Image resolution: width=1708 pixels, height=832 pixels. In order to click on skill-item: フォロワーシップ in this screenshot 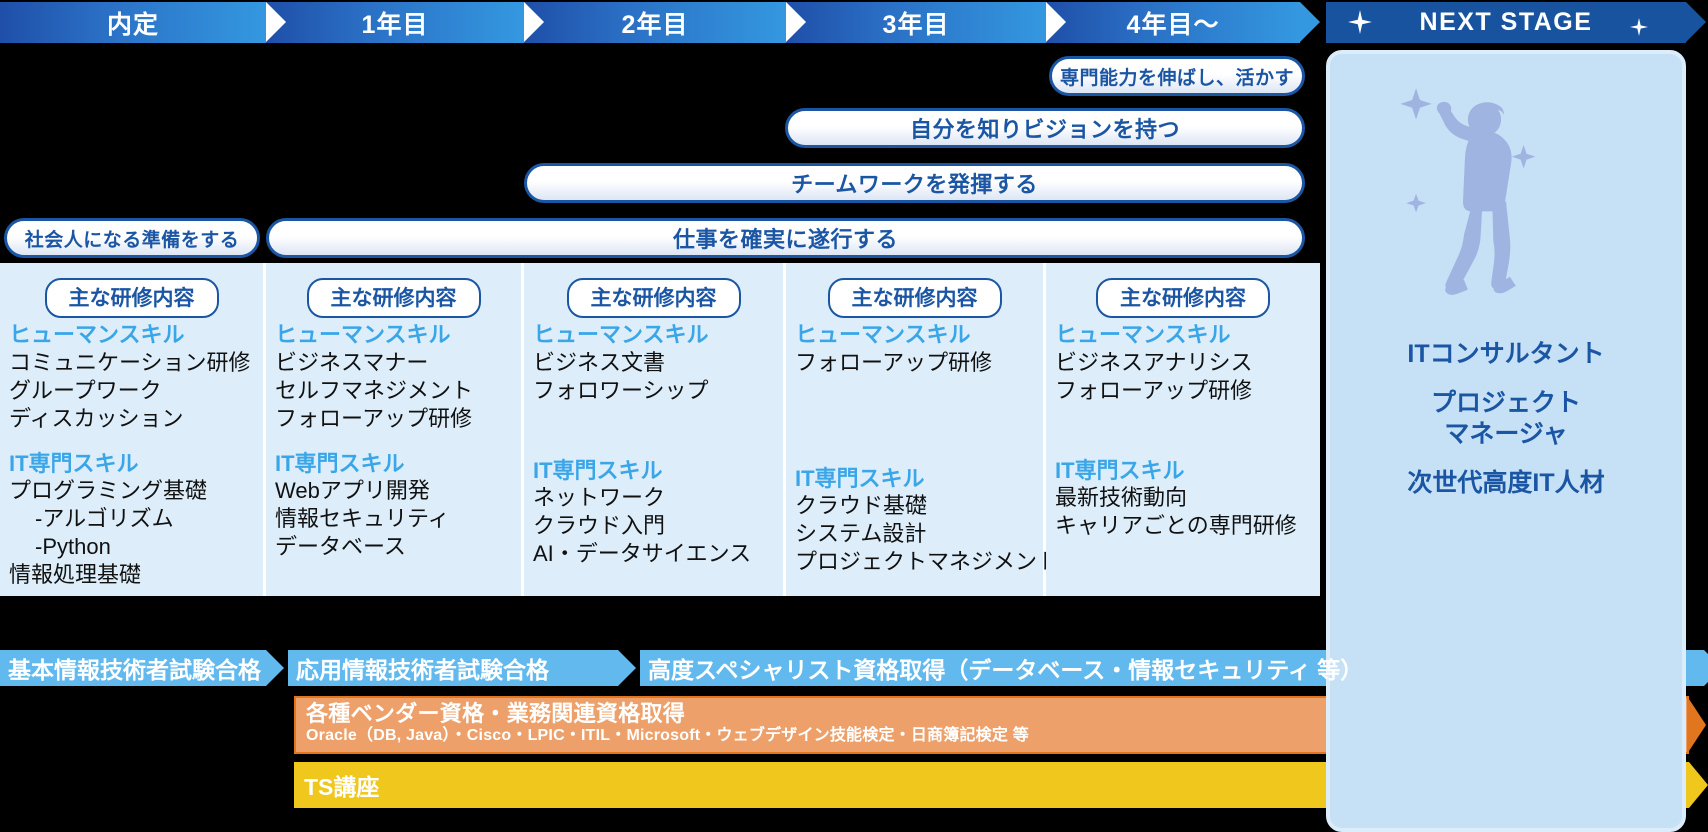, I will do `click(621, 390)`.